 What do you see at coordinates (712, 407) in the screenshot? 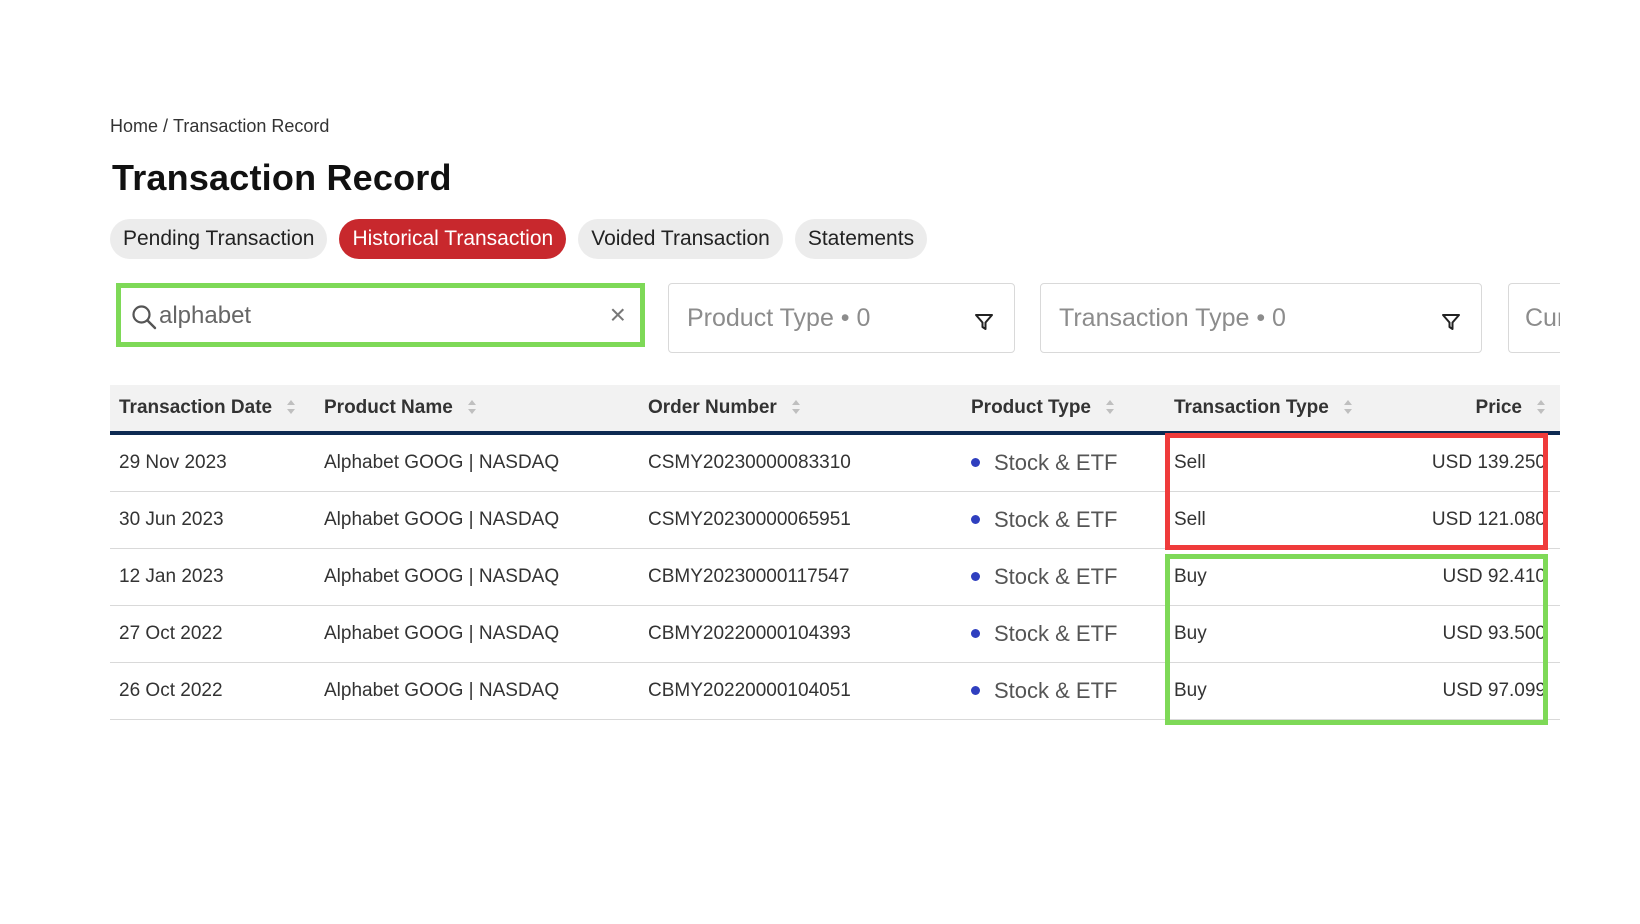
I see `column-header-label: Order Number` at bounding box center [712, 407].